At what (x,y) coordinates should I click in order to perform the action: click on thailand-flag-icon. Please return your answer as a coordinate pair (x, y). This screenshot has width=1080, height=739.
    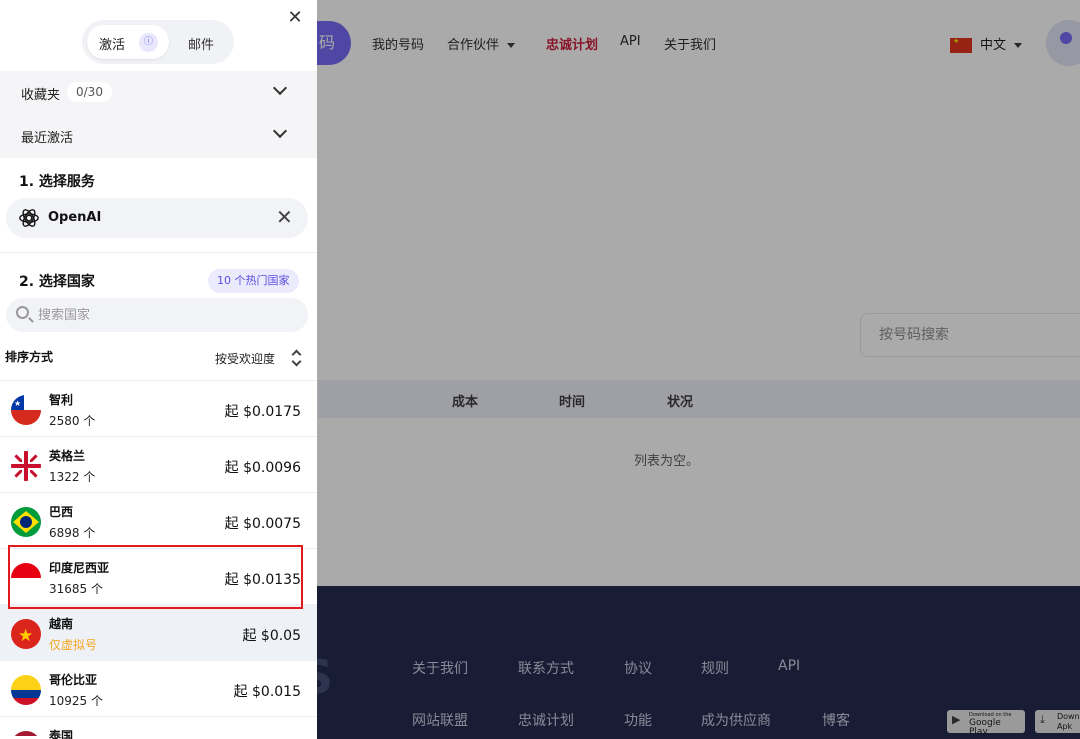
    Looking at the image, I should click on (26, 735).